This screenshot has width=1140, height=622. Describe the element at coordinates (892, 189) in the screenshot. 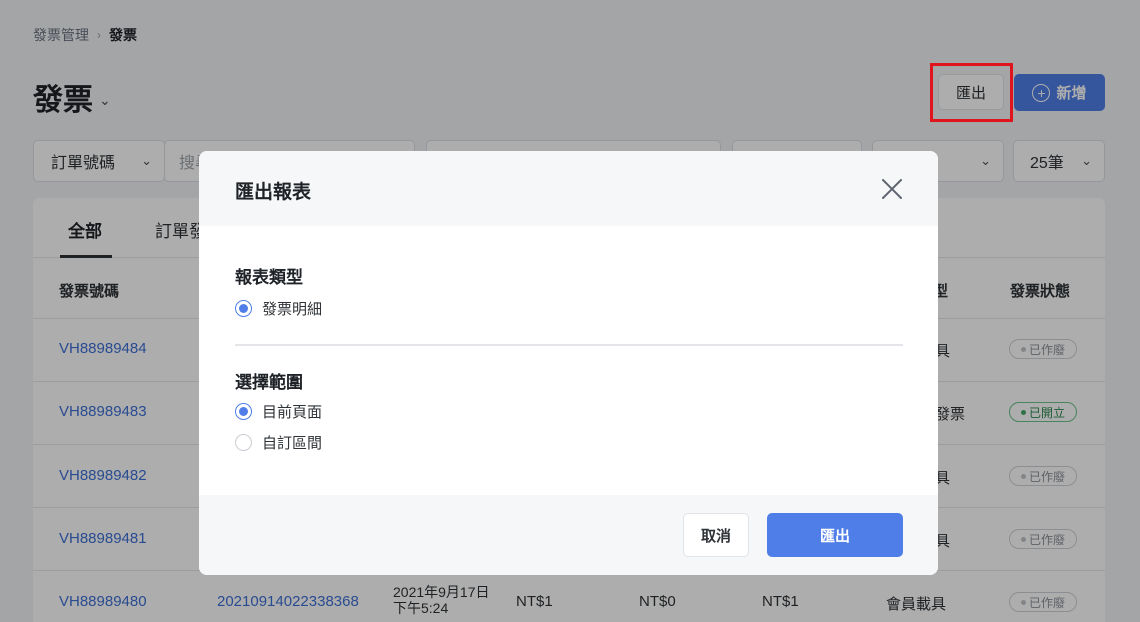

I see `close-icon` at that location.